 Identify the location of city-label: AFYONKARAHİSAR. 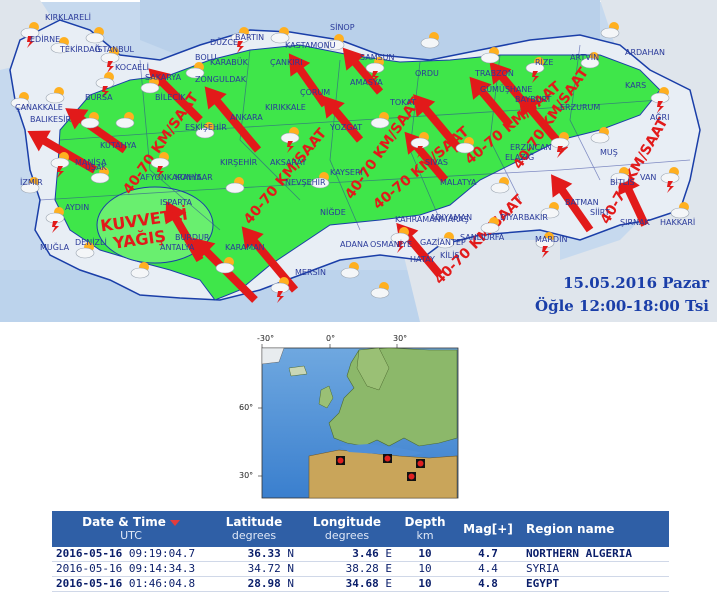
(176, 177).